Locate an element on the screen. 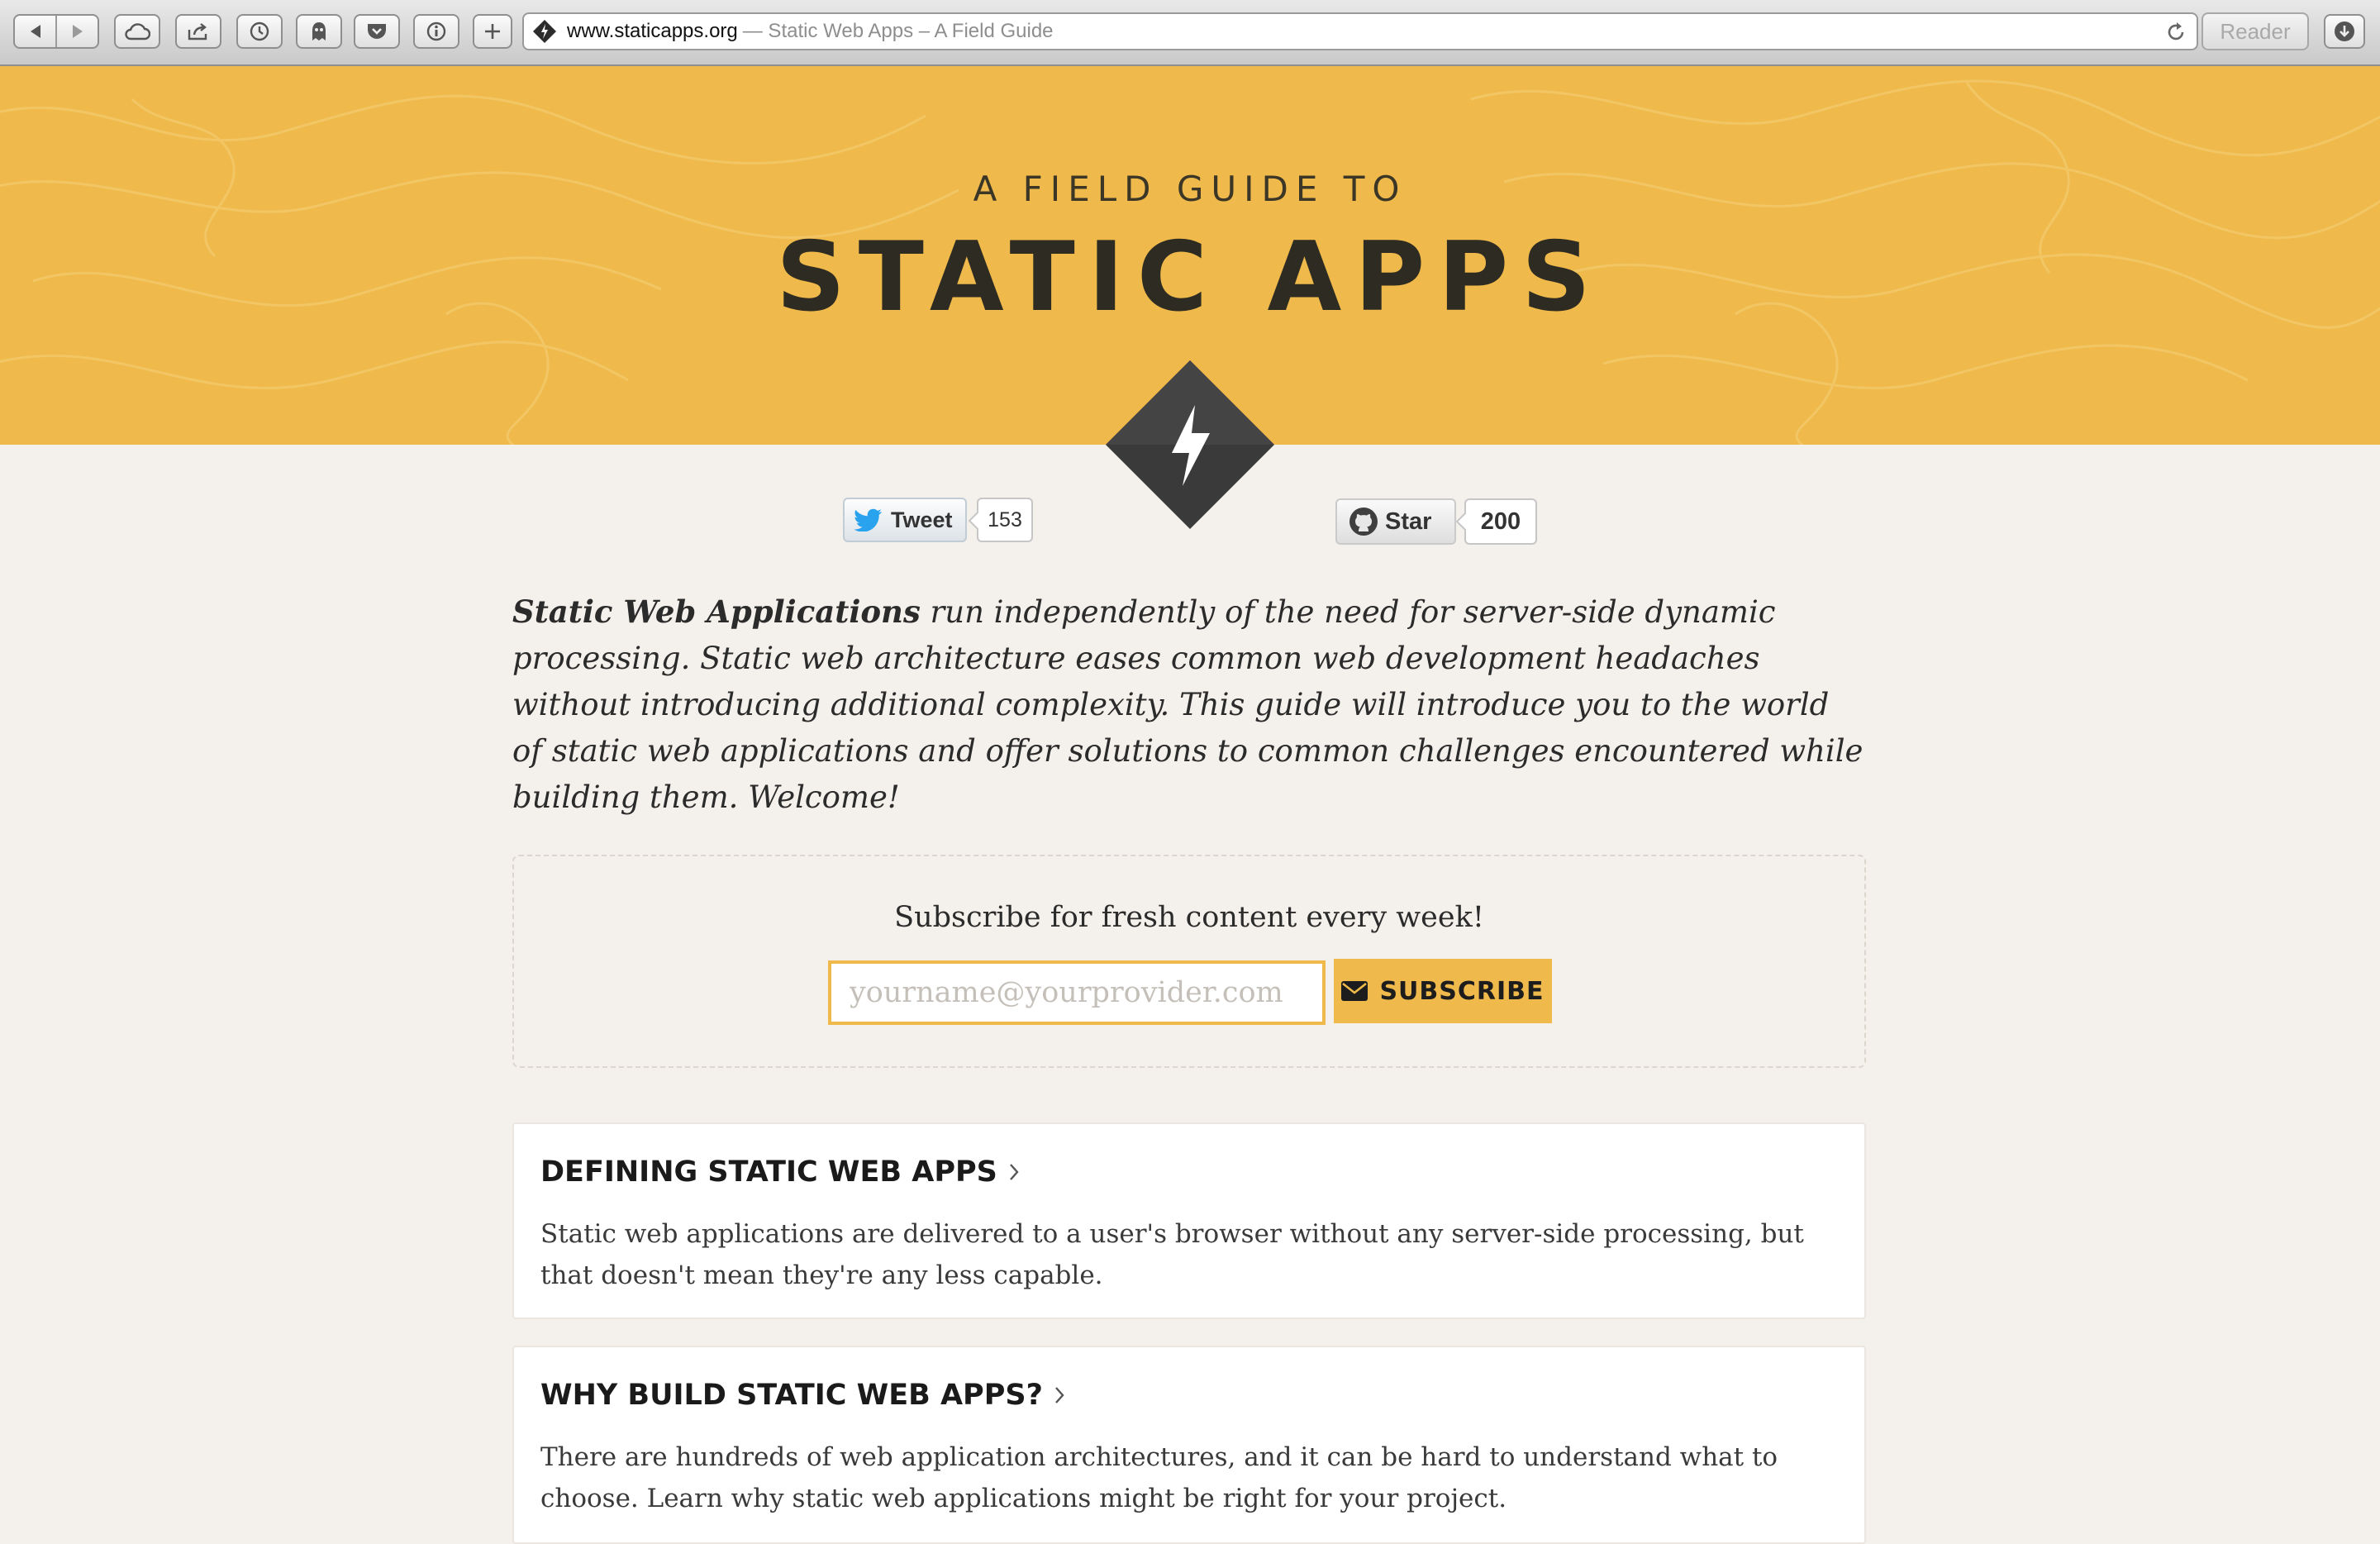 The image size is (2380, 1544). download-icon is located at coordinates (2344, 31).